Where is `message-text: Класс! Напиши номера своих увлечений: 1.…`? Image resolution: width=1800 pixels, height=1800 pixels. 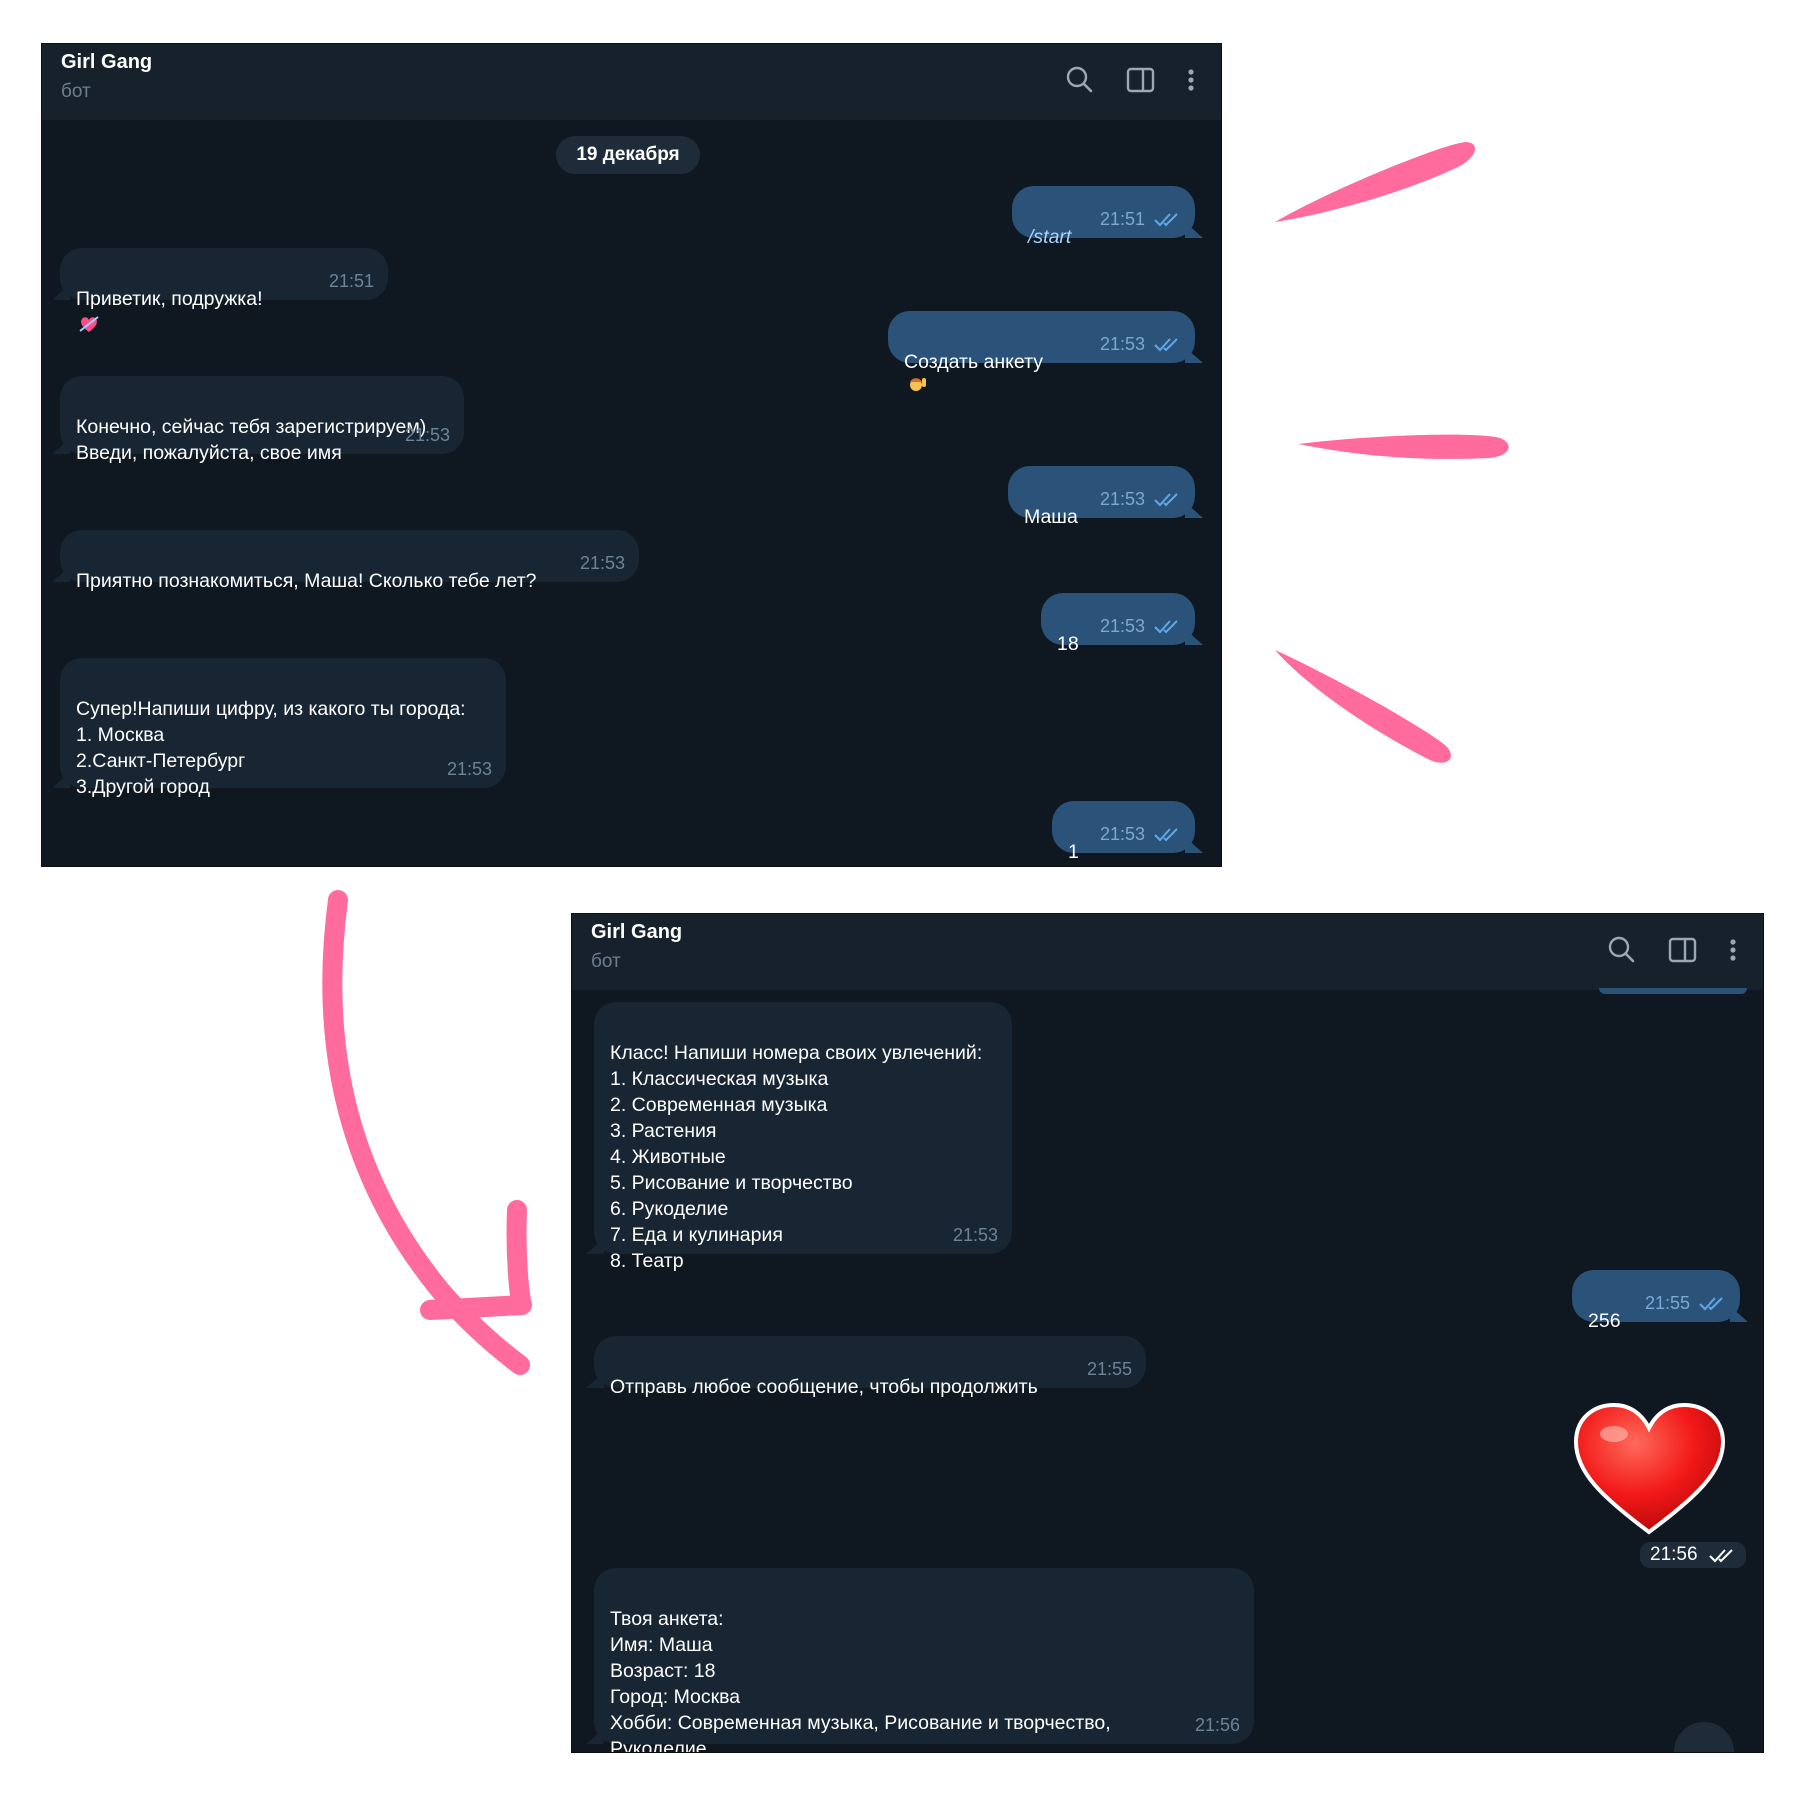 message-text: Класс! Напиши номера своих увлечений: 1.… is located at coordinates (796, 1157).